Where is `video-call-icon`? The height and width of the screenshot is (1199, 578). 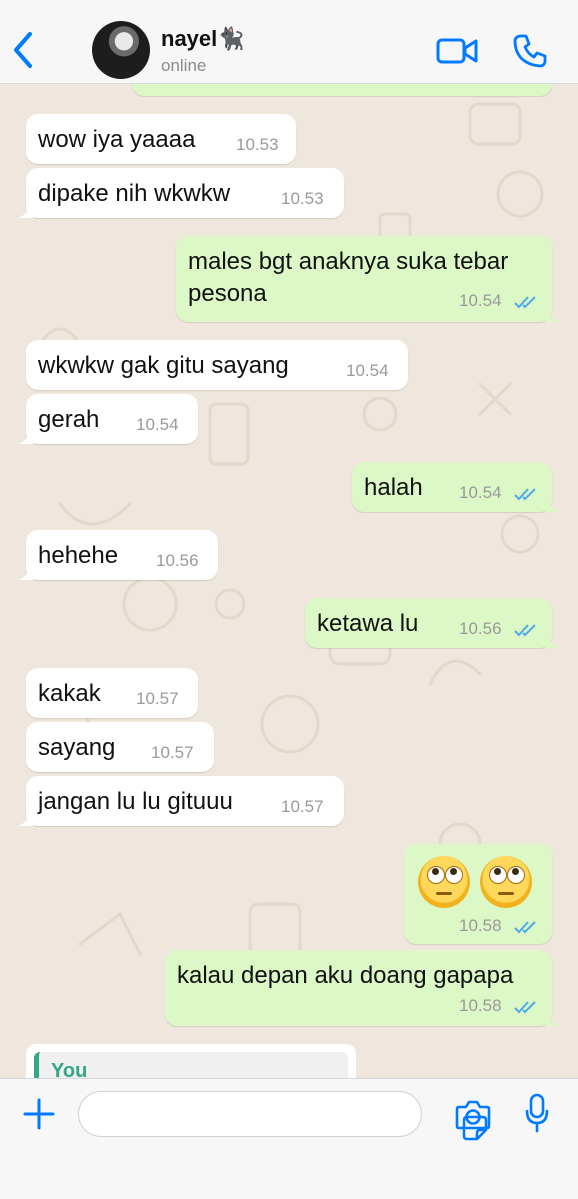 video-call-icon is located at coordinates (457, 51).